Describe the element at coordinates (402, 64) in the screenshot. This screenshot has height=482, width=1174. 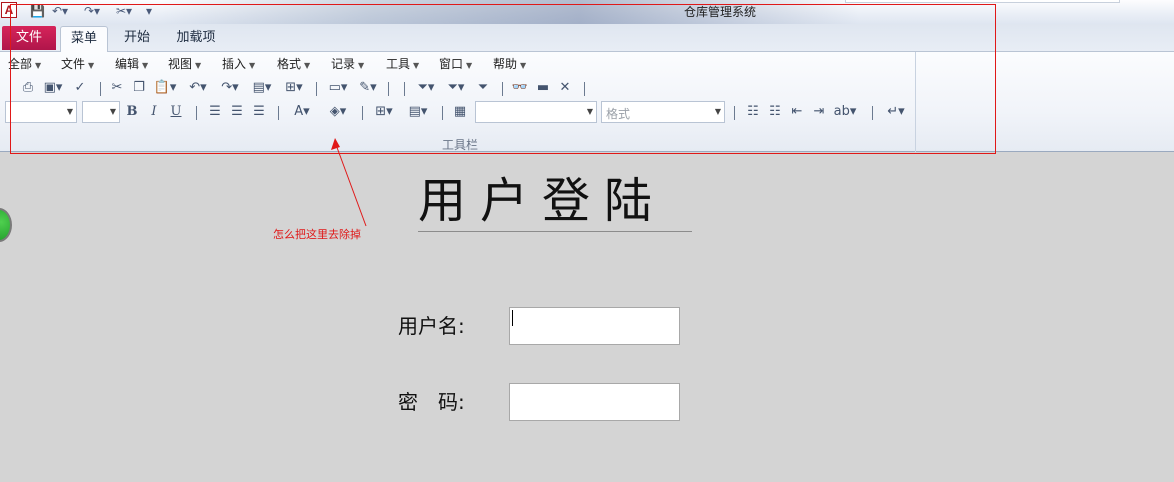
I see `menu-tools: 工具 ▼` at that location.